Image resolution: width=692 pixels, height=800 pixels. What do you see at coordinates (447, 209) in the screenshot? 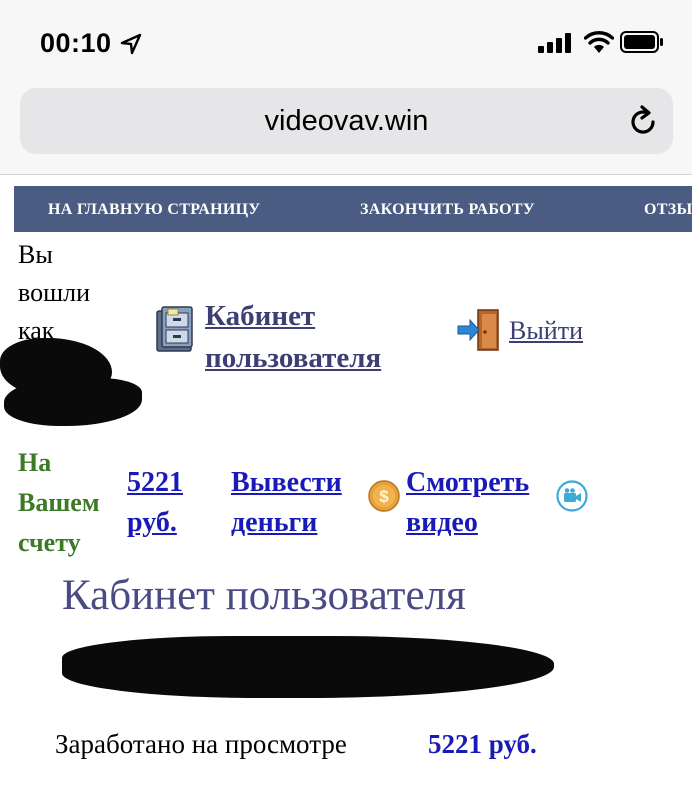
I see `nav-finish-work-link: ЗАКОНЧИТЬ РАБОТУ` at bounding box center [447, 209].